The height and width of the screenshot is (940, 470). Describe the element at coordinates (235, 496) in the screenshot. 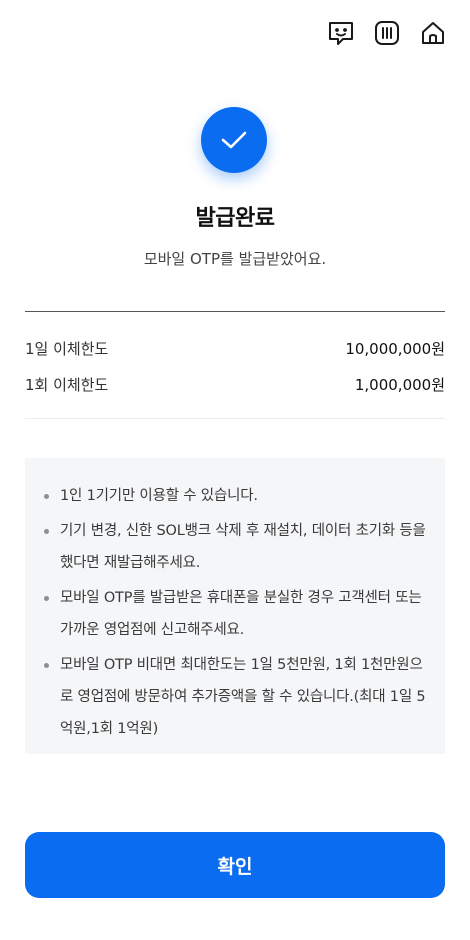

I see `notice-item: 1인 1기기만 이용할 수 있습니다.` at that location.